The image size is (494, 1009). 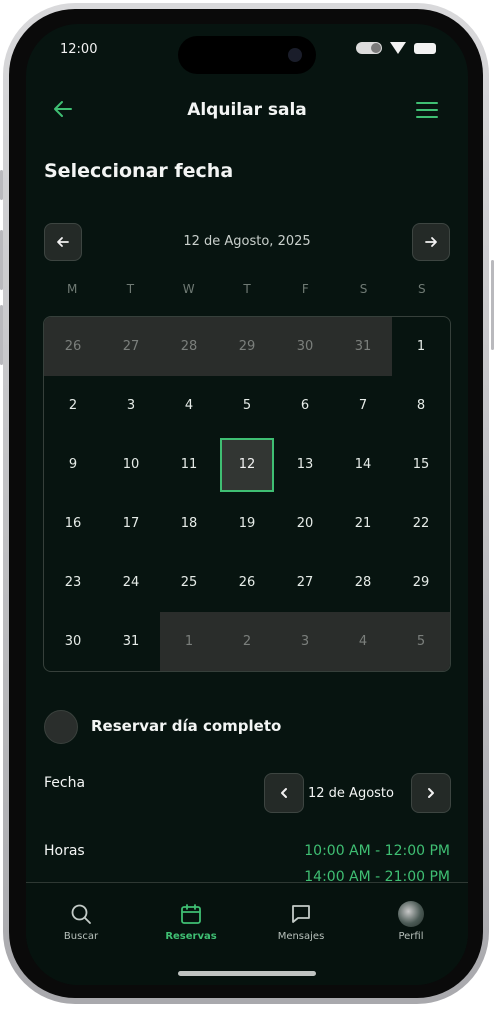 I want to click on tab-label: Reservas, so click(x=191, y=936).